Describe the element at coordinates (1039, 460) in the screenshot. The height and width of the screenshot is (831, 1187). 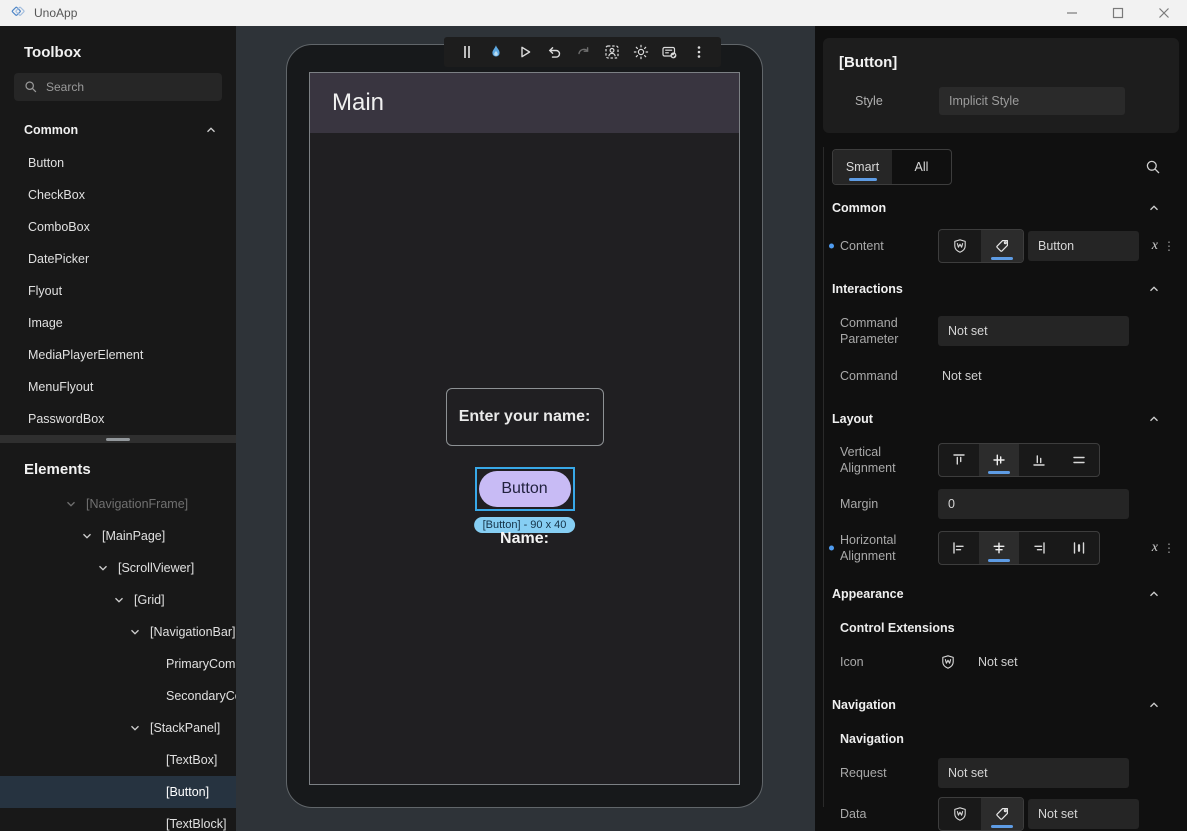
I see `align-bottom-icon` at that location.